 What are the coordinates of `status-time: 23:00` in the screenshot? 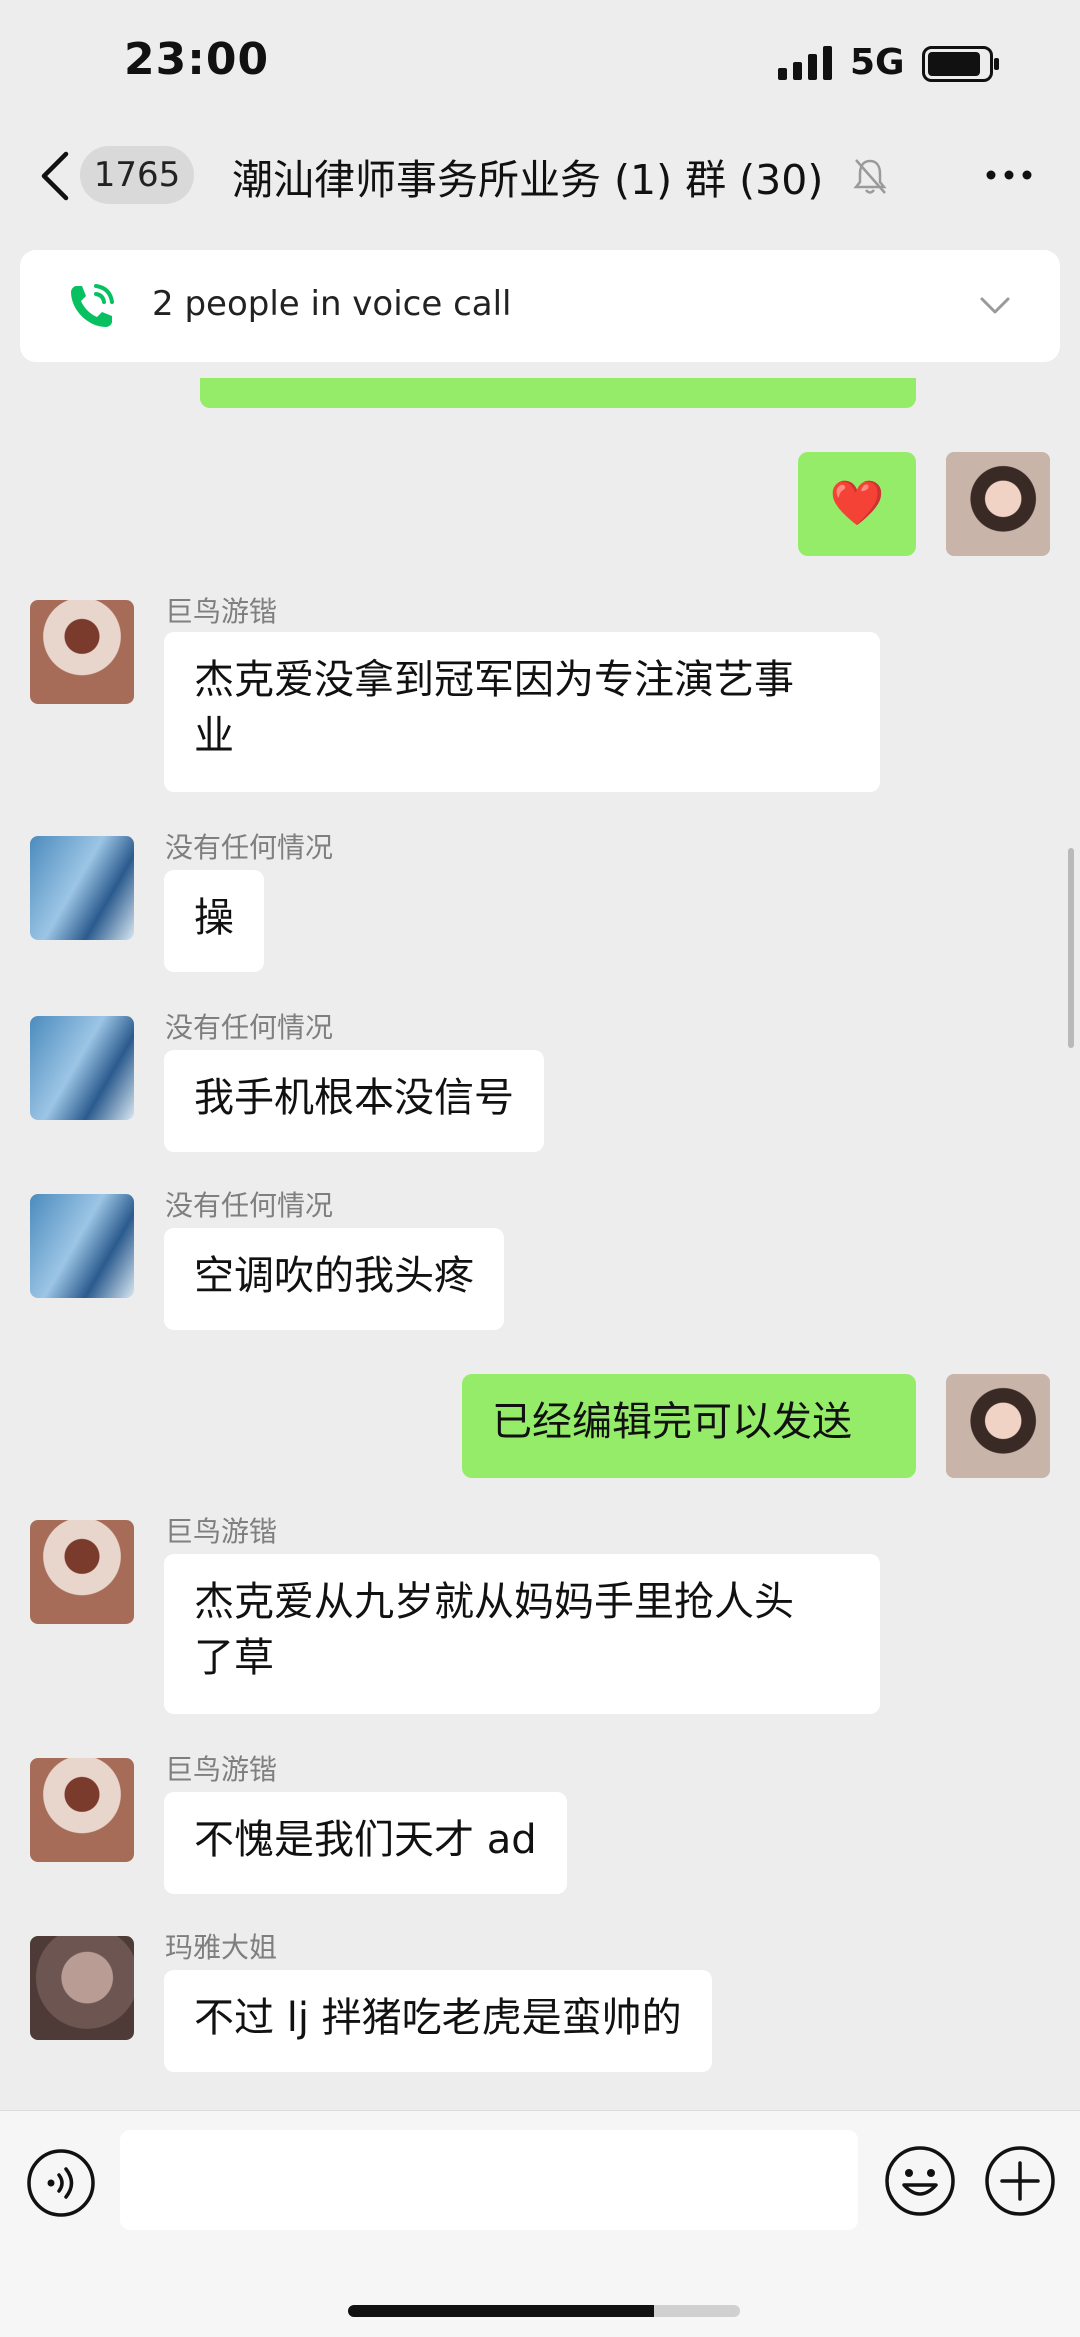 It's located at (197, 59).